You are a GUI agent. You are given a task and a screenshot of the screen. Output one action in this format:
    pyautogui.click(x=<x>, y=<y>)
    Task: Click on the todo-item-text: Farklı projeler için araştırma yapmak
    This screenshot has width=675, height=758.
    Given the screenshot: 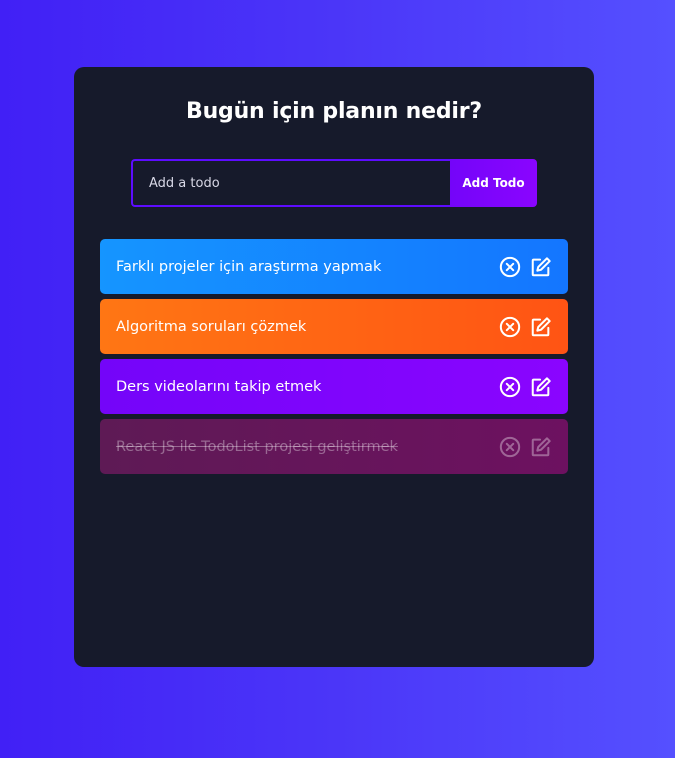 What is the action you would take?
    pyautogui.click(x=248, y=267)
    